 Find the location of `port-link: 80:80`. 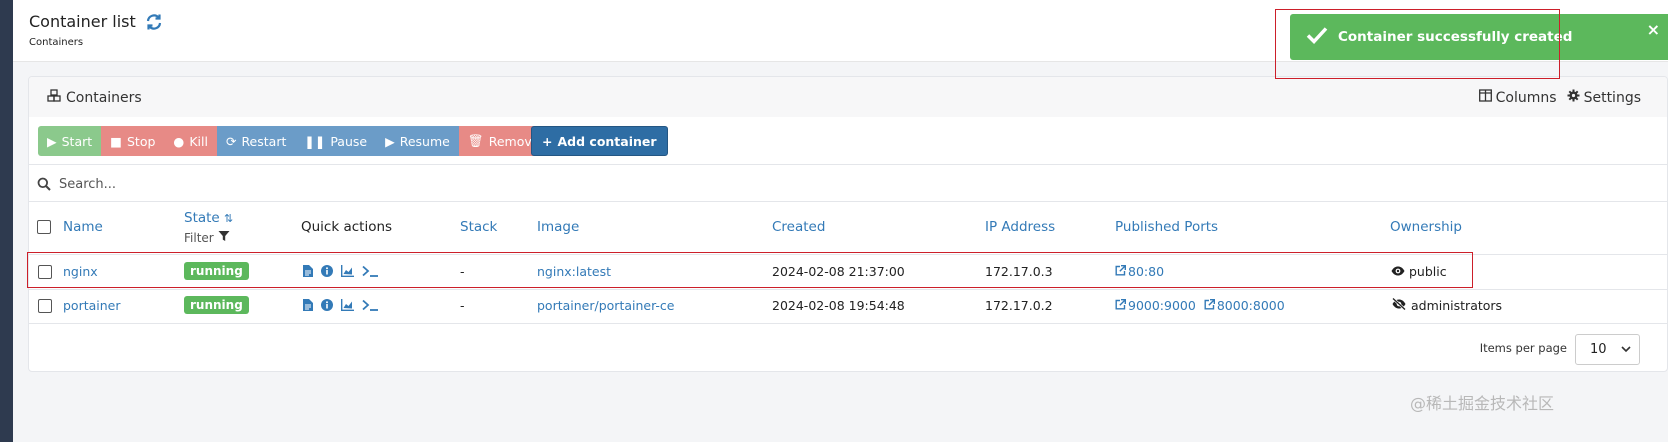

port-link: 80:80 is located at coordinates (1139, 271).